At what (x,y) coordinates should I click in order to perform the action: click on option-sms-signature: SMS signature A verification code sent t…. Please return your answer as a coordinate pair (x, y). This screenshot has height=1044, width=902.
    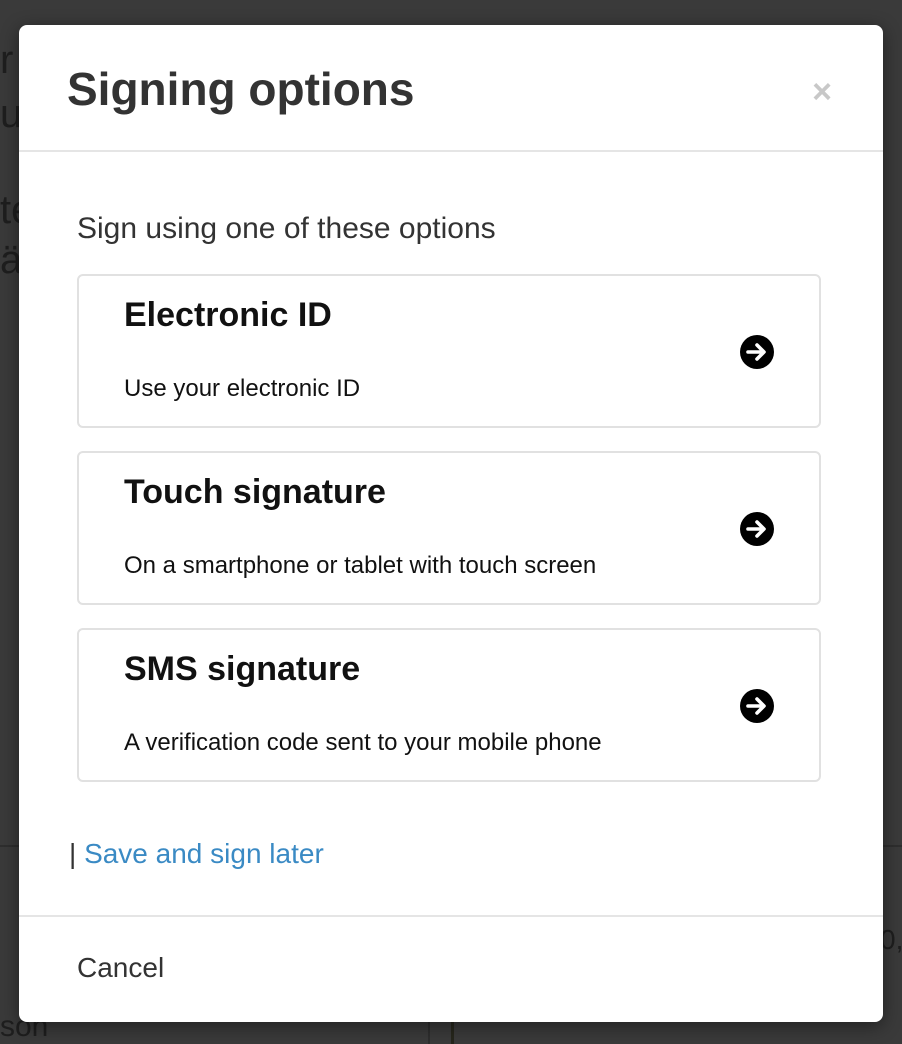
    Looking at the image, I should click on (449, 705).